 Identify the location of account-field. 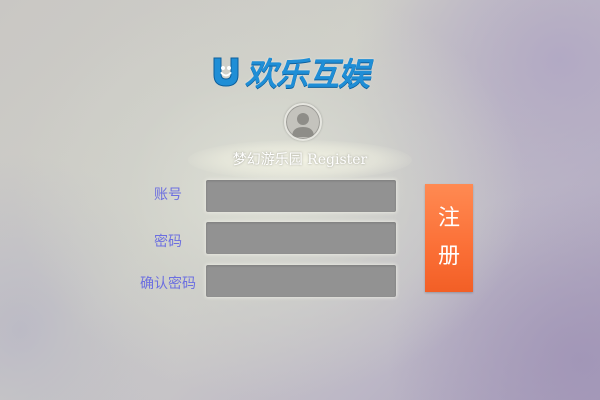
(301, 196).